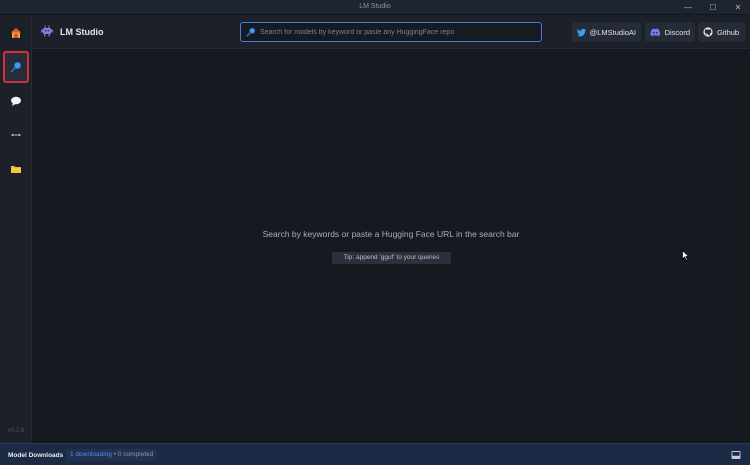 Image resolution: width=750 pixels, height=465 pixels. I want to click on app-name: LM Studio, so click(82, 32).